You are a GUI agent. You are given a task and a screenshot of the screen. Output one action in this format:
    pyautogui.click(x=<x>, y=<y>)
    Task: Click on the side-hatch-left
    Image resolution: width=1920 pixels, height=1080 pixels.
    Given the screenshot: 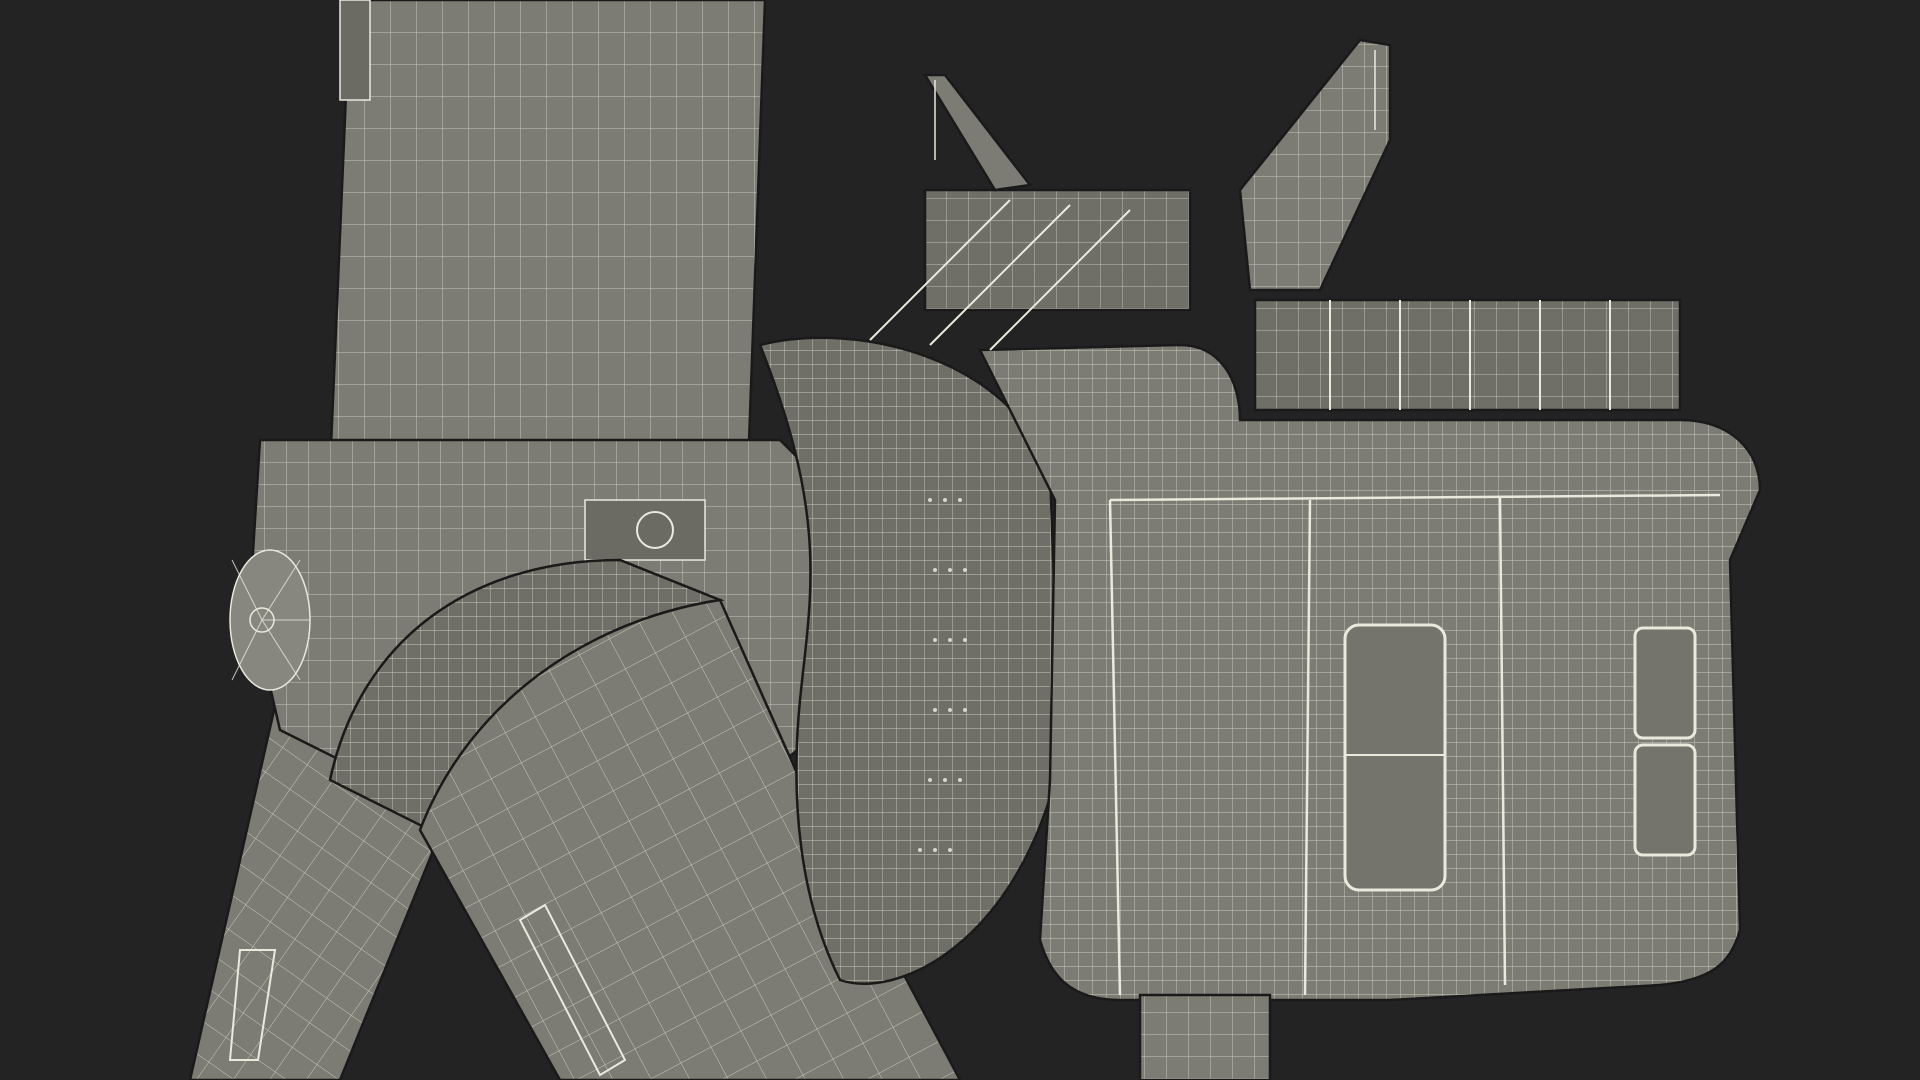 What is the action you would take?
    pyautogui.click(x=1395, y=757)
    